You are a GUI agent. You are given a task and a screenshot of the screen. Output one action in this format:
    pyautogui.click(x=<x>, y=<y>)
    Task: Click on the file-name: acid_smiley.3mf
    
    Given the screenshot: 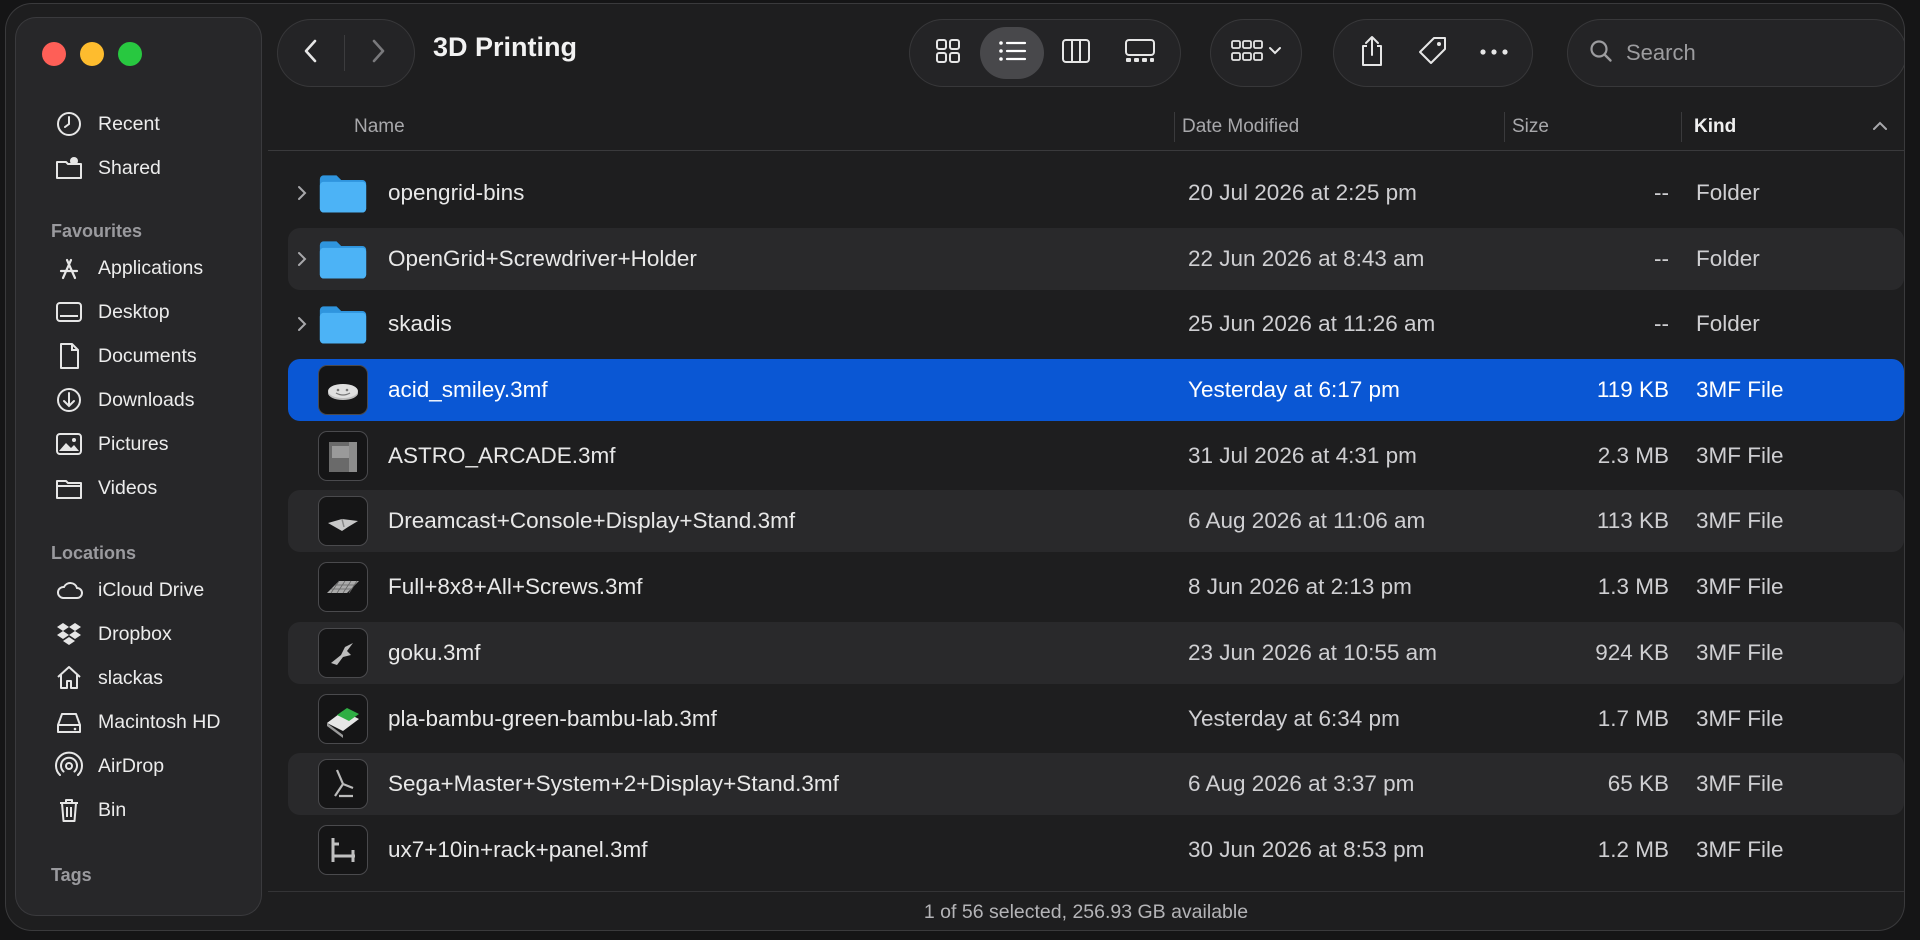 What is the action you would take?
    pyautogui.click(x=468, y=390)
    